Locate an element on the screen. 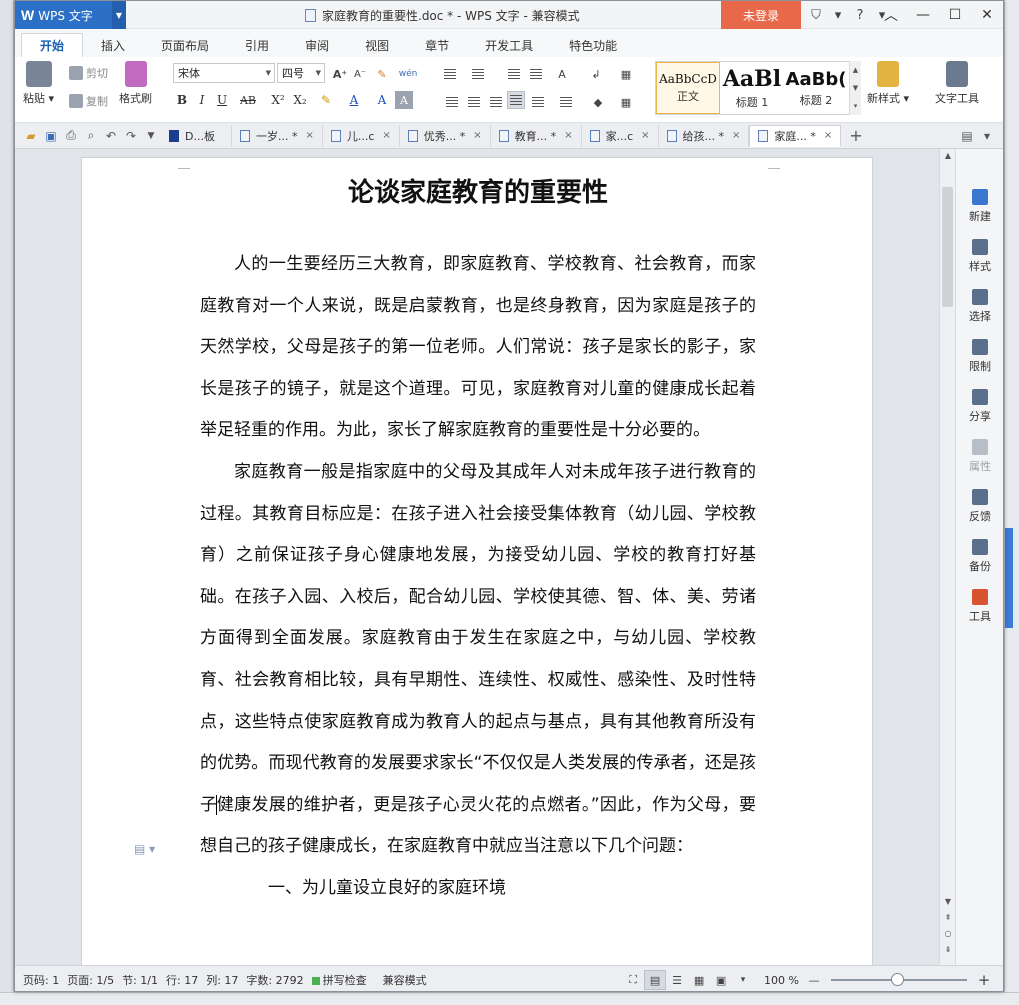 The width and height of the screenshot is (1019, 1005). side-properties-button: 属性 is located at coordinates (979, 456).